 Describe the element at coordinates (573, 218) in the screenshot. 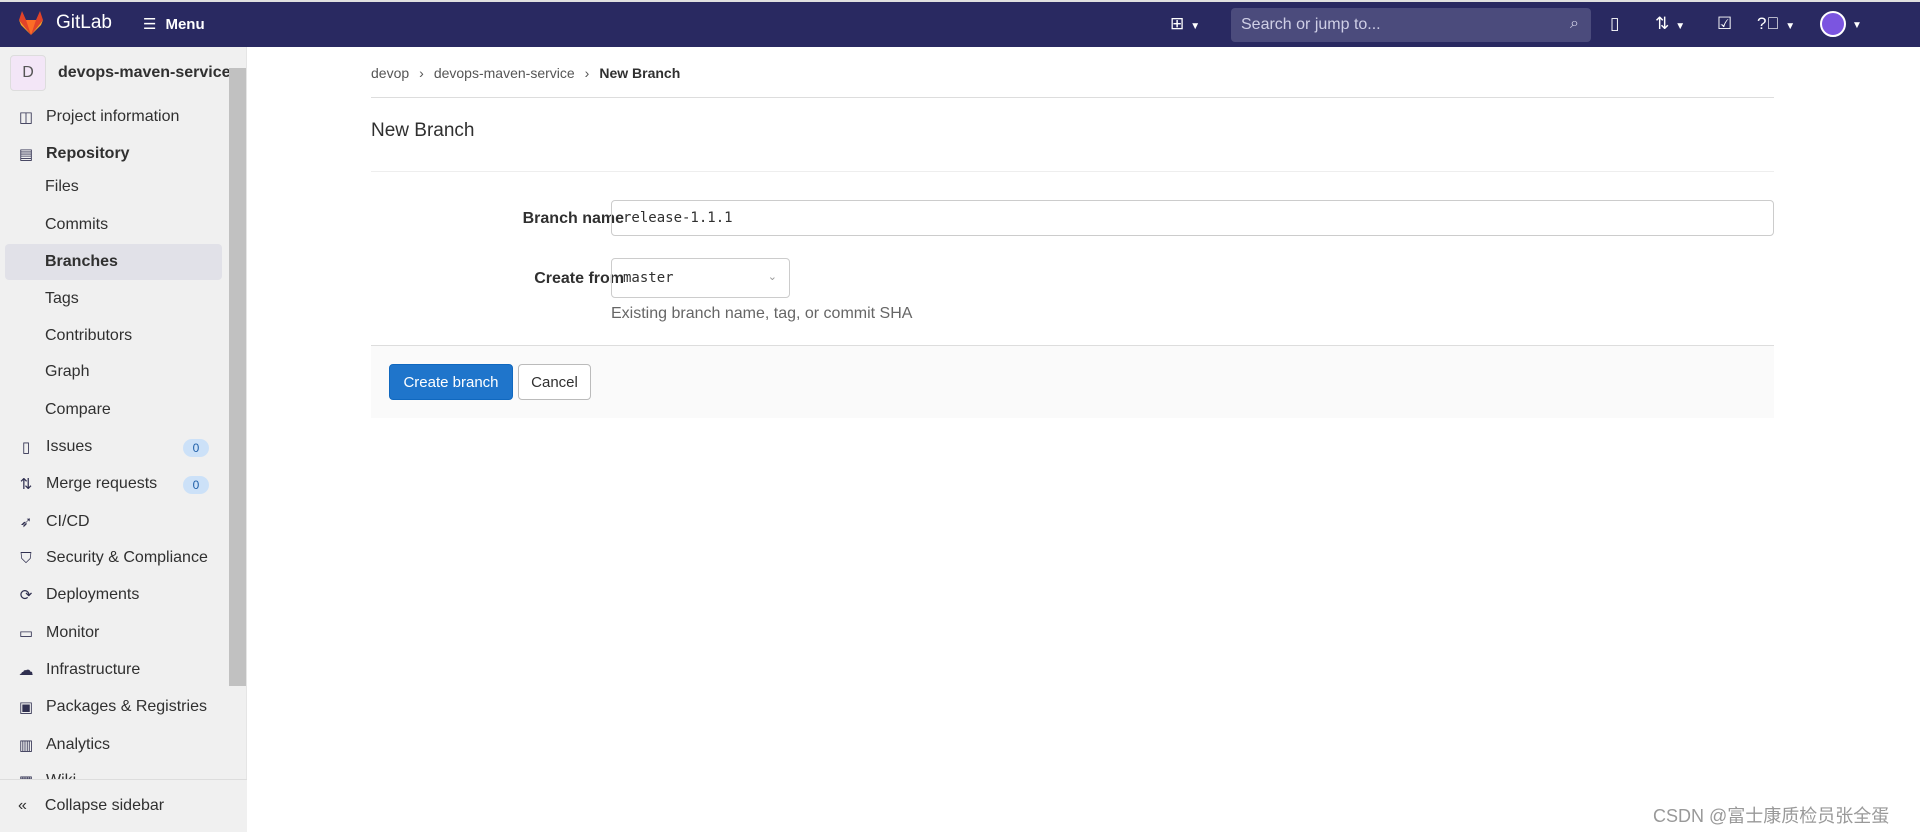

I see `branch-name-label: Branch name` at that location.